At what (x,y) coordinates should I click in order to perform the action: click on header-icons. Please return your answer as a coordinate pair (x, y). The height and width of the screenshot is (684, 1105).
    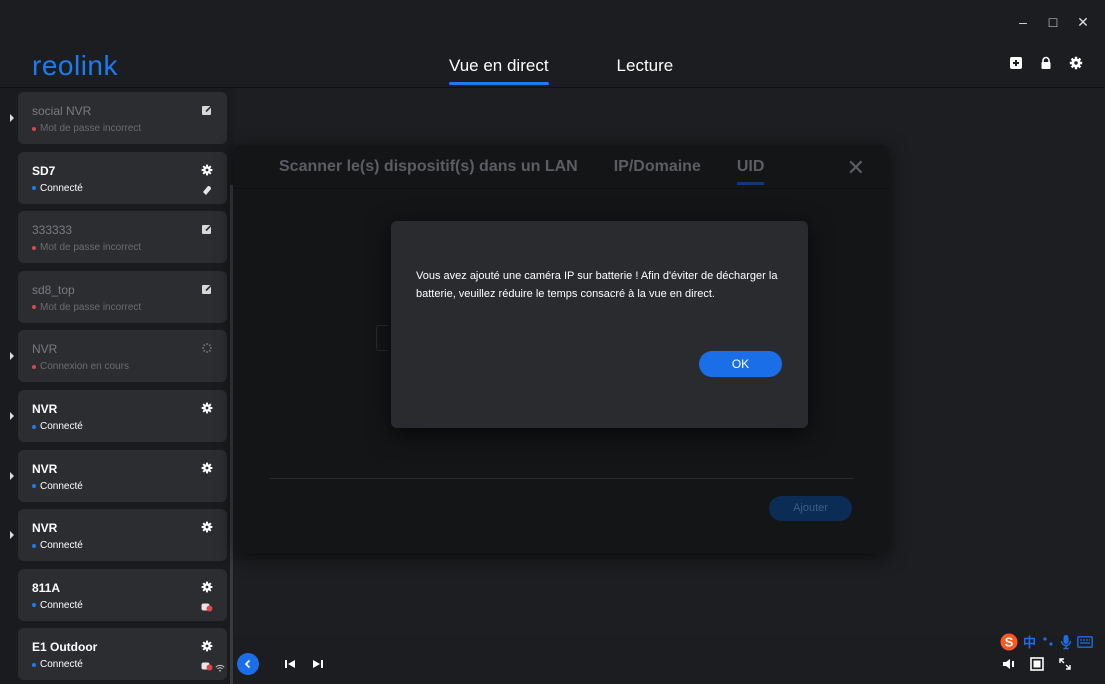
    Looking at the image, I should click on (1046, 63).